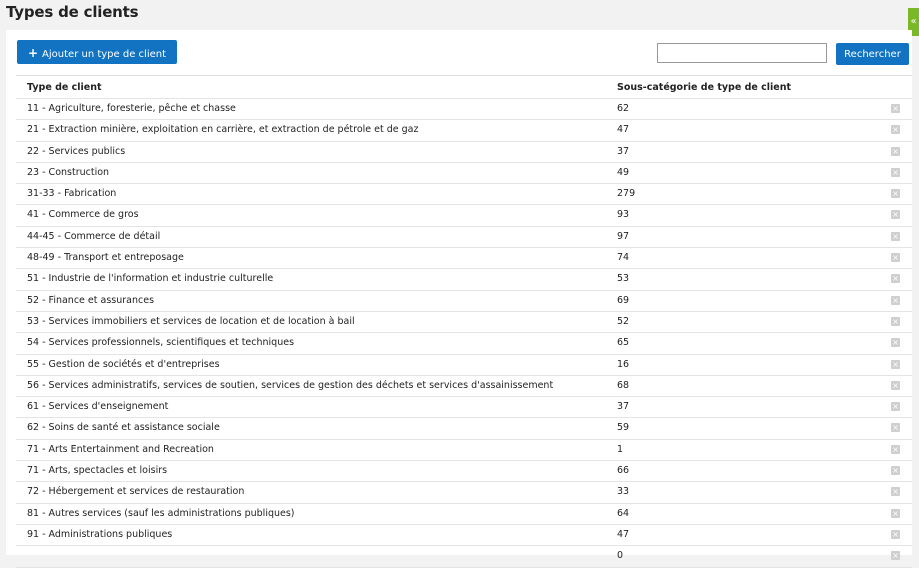 This screenshot has width=919, height=568. I want to click on subcategory-count: 279, so click(626, 194).